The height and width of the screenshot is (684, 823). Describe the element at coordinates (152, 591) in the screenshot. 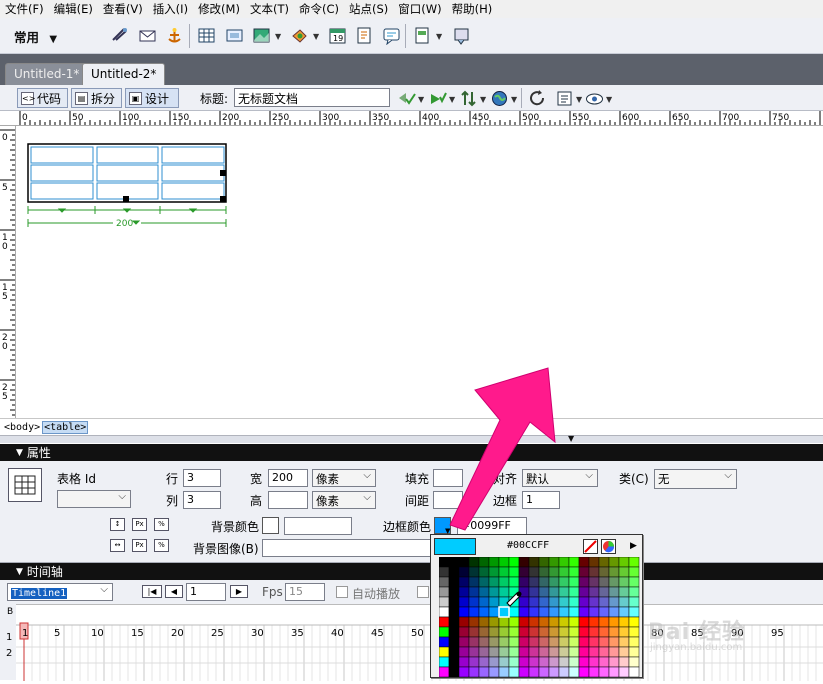

I see `rewind-icon: |◀` at that location.